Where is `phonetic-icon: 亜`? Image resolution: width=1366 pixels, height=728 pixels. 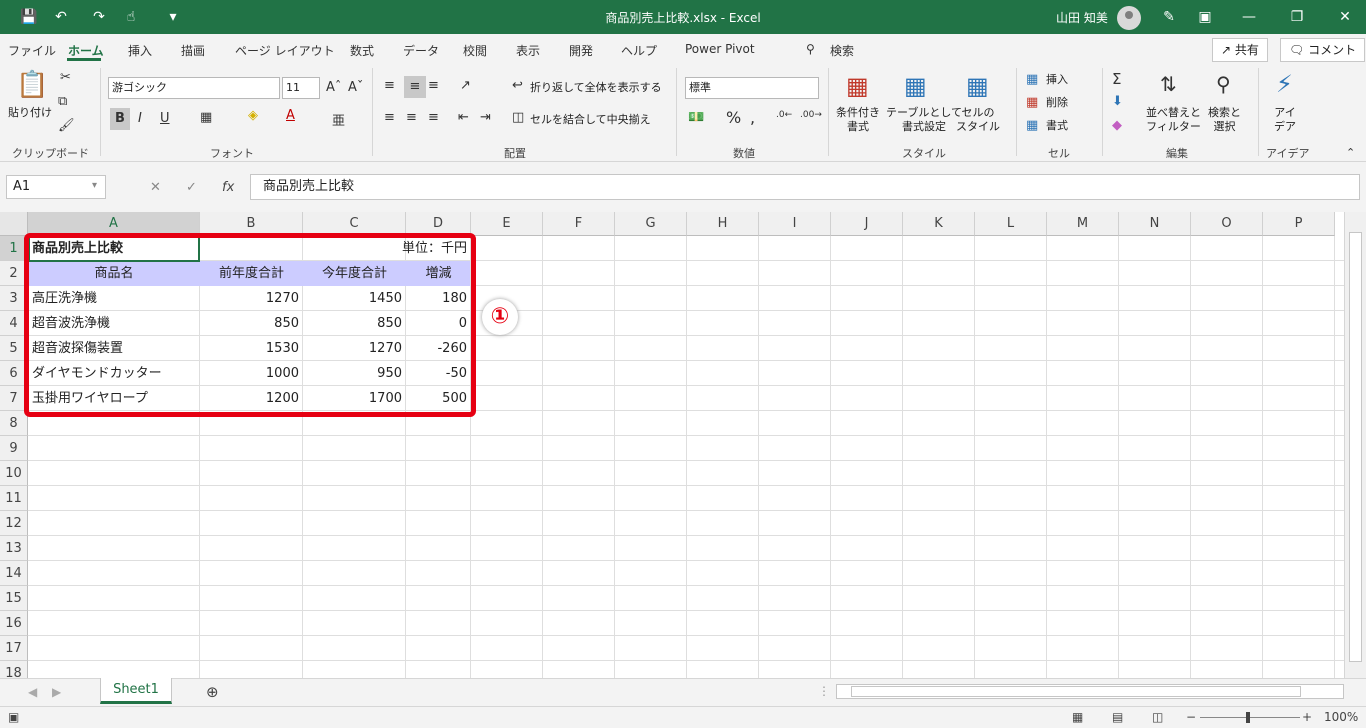
phonetic-icon: 亜 is located at coordinates (338, 119).